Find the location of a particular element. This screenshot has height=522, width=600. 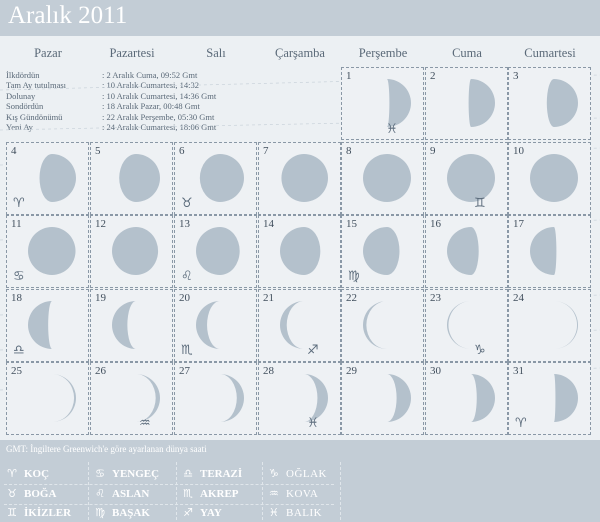

moon-disc is located at coordinates (554, 178).